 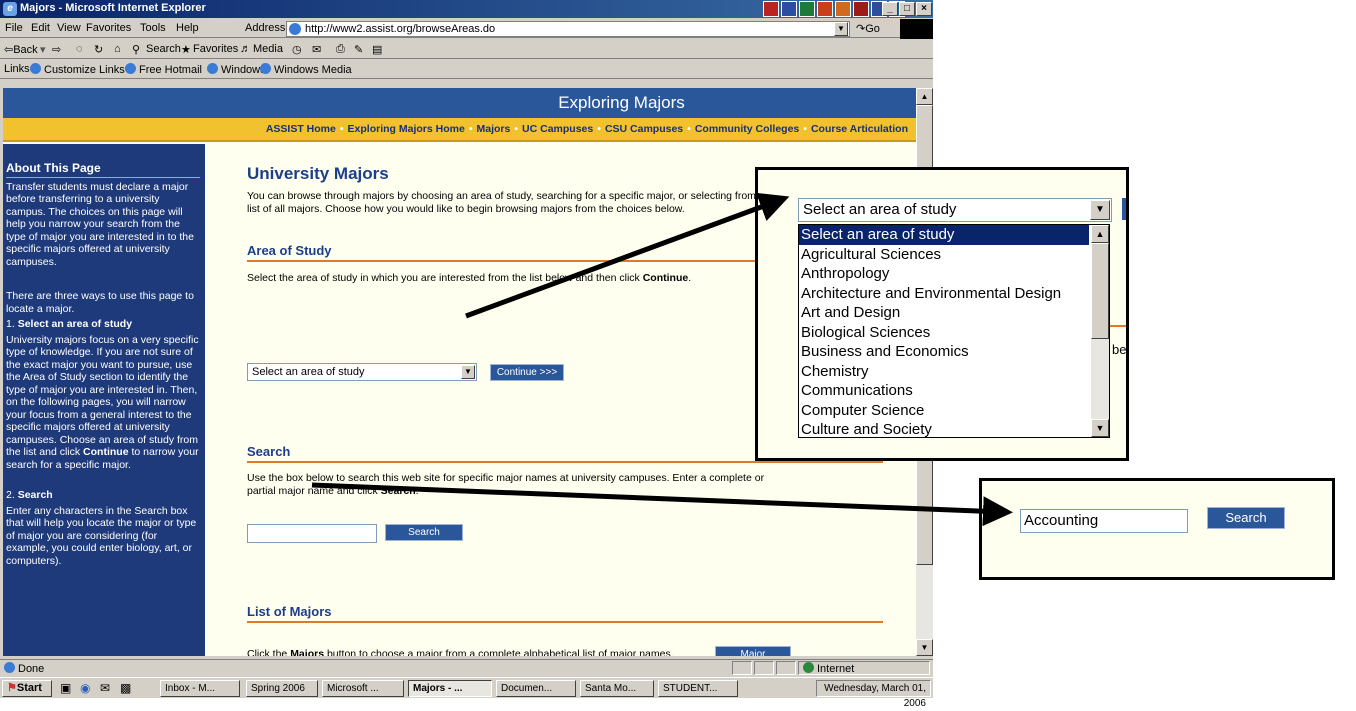 I want to click on list-item: Biological Sciences, so click(x=944, y=333).